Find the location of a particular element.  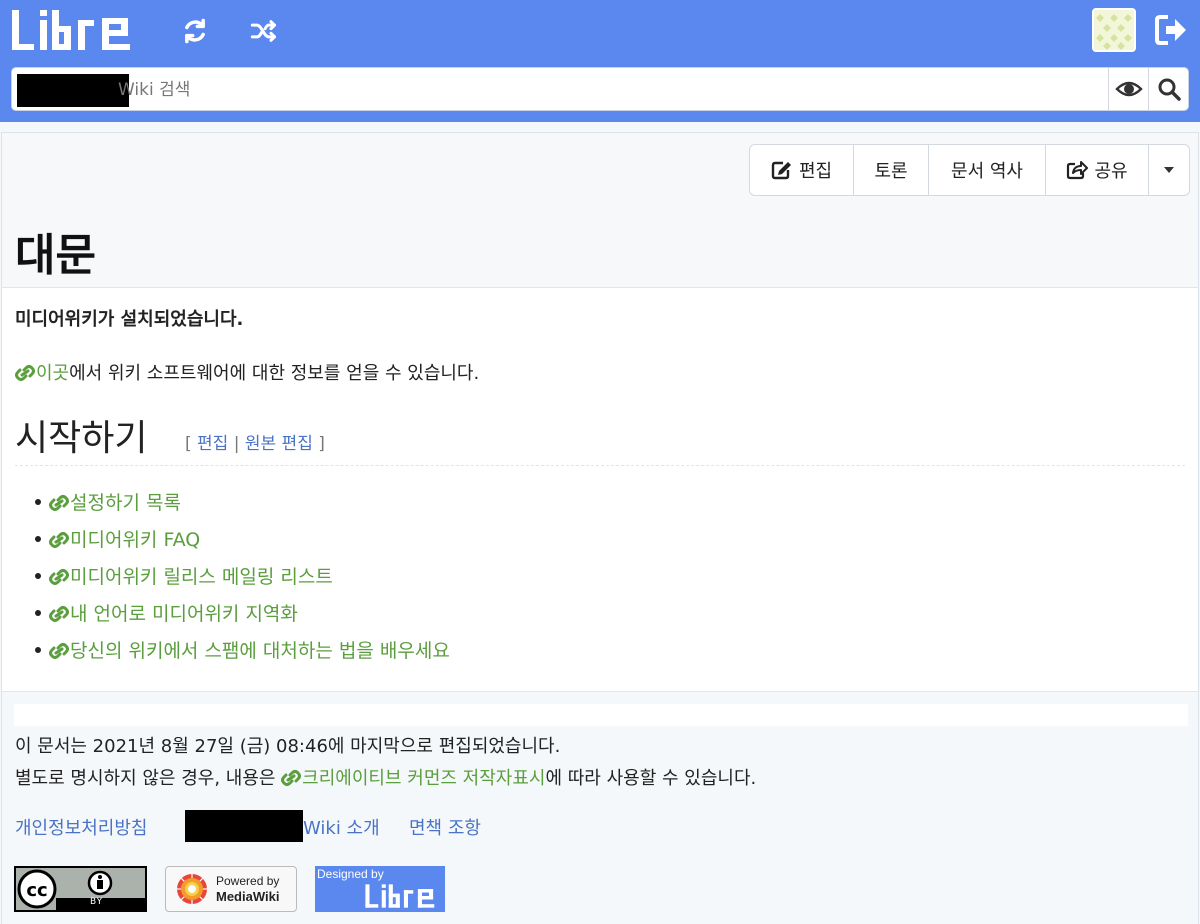

list-item: 내 언어로 미디어위키 지역화 is located at coordinates (242, 612).